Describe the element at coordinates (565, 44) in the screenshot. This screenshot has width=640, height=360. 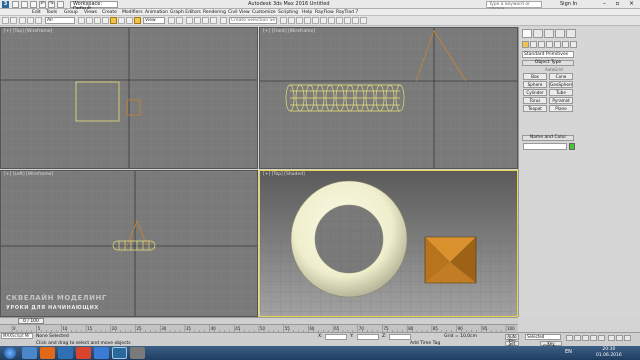
I see `spacewarps-icon` at that location.